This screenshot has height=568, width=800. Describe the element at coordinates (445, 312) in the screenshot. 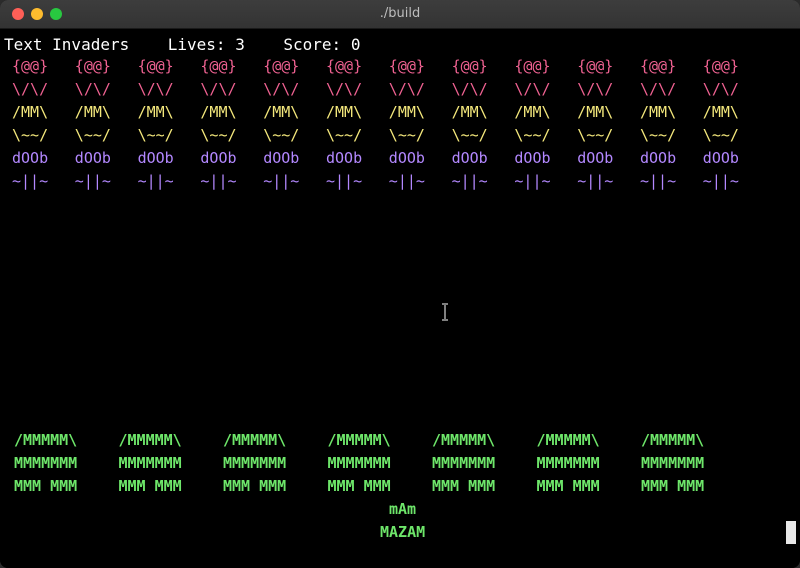

I see `ibeam-cursor-icon` at that location.